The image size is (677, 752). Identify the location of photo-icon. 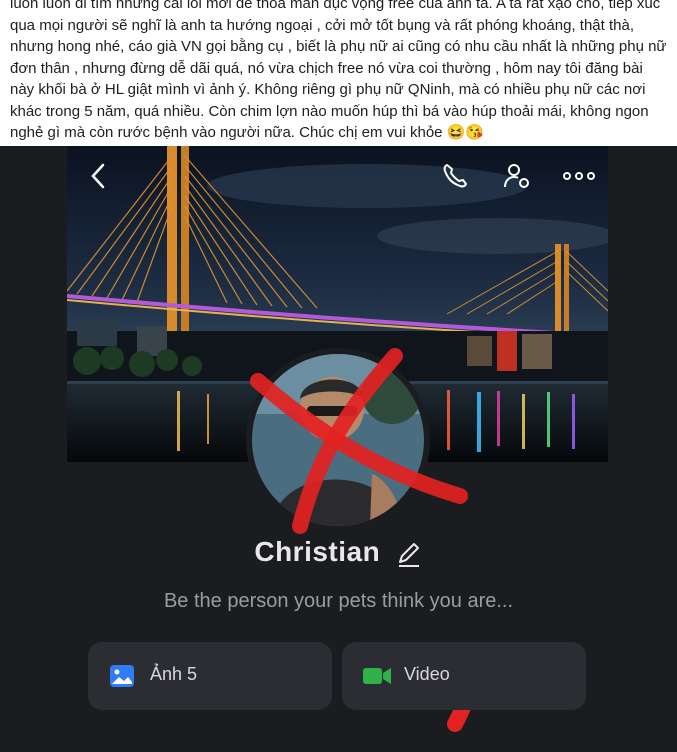
(122, 678).